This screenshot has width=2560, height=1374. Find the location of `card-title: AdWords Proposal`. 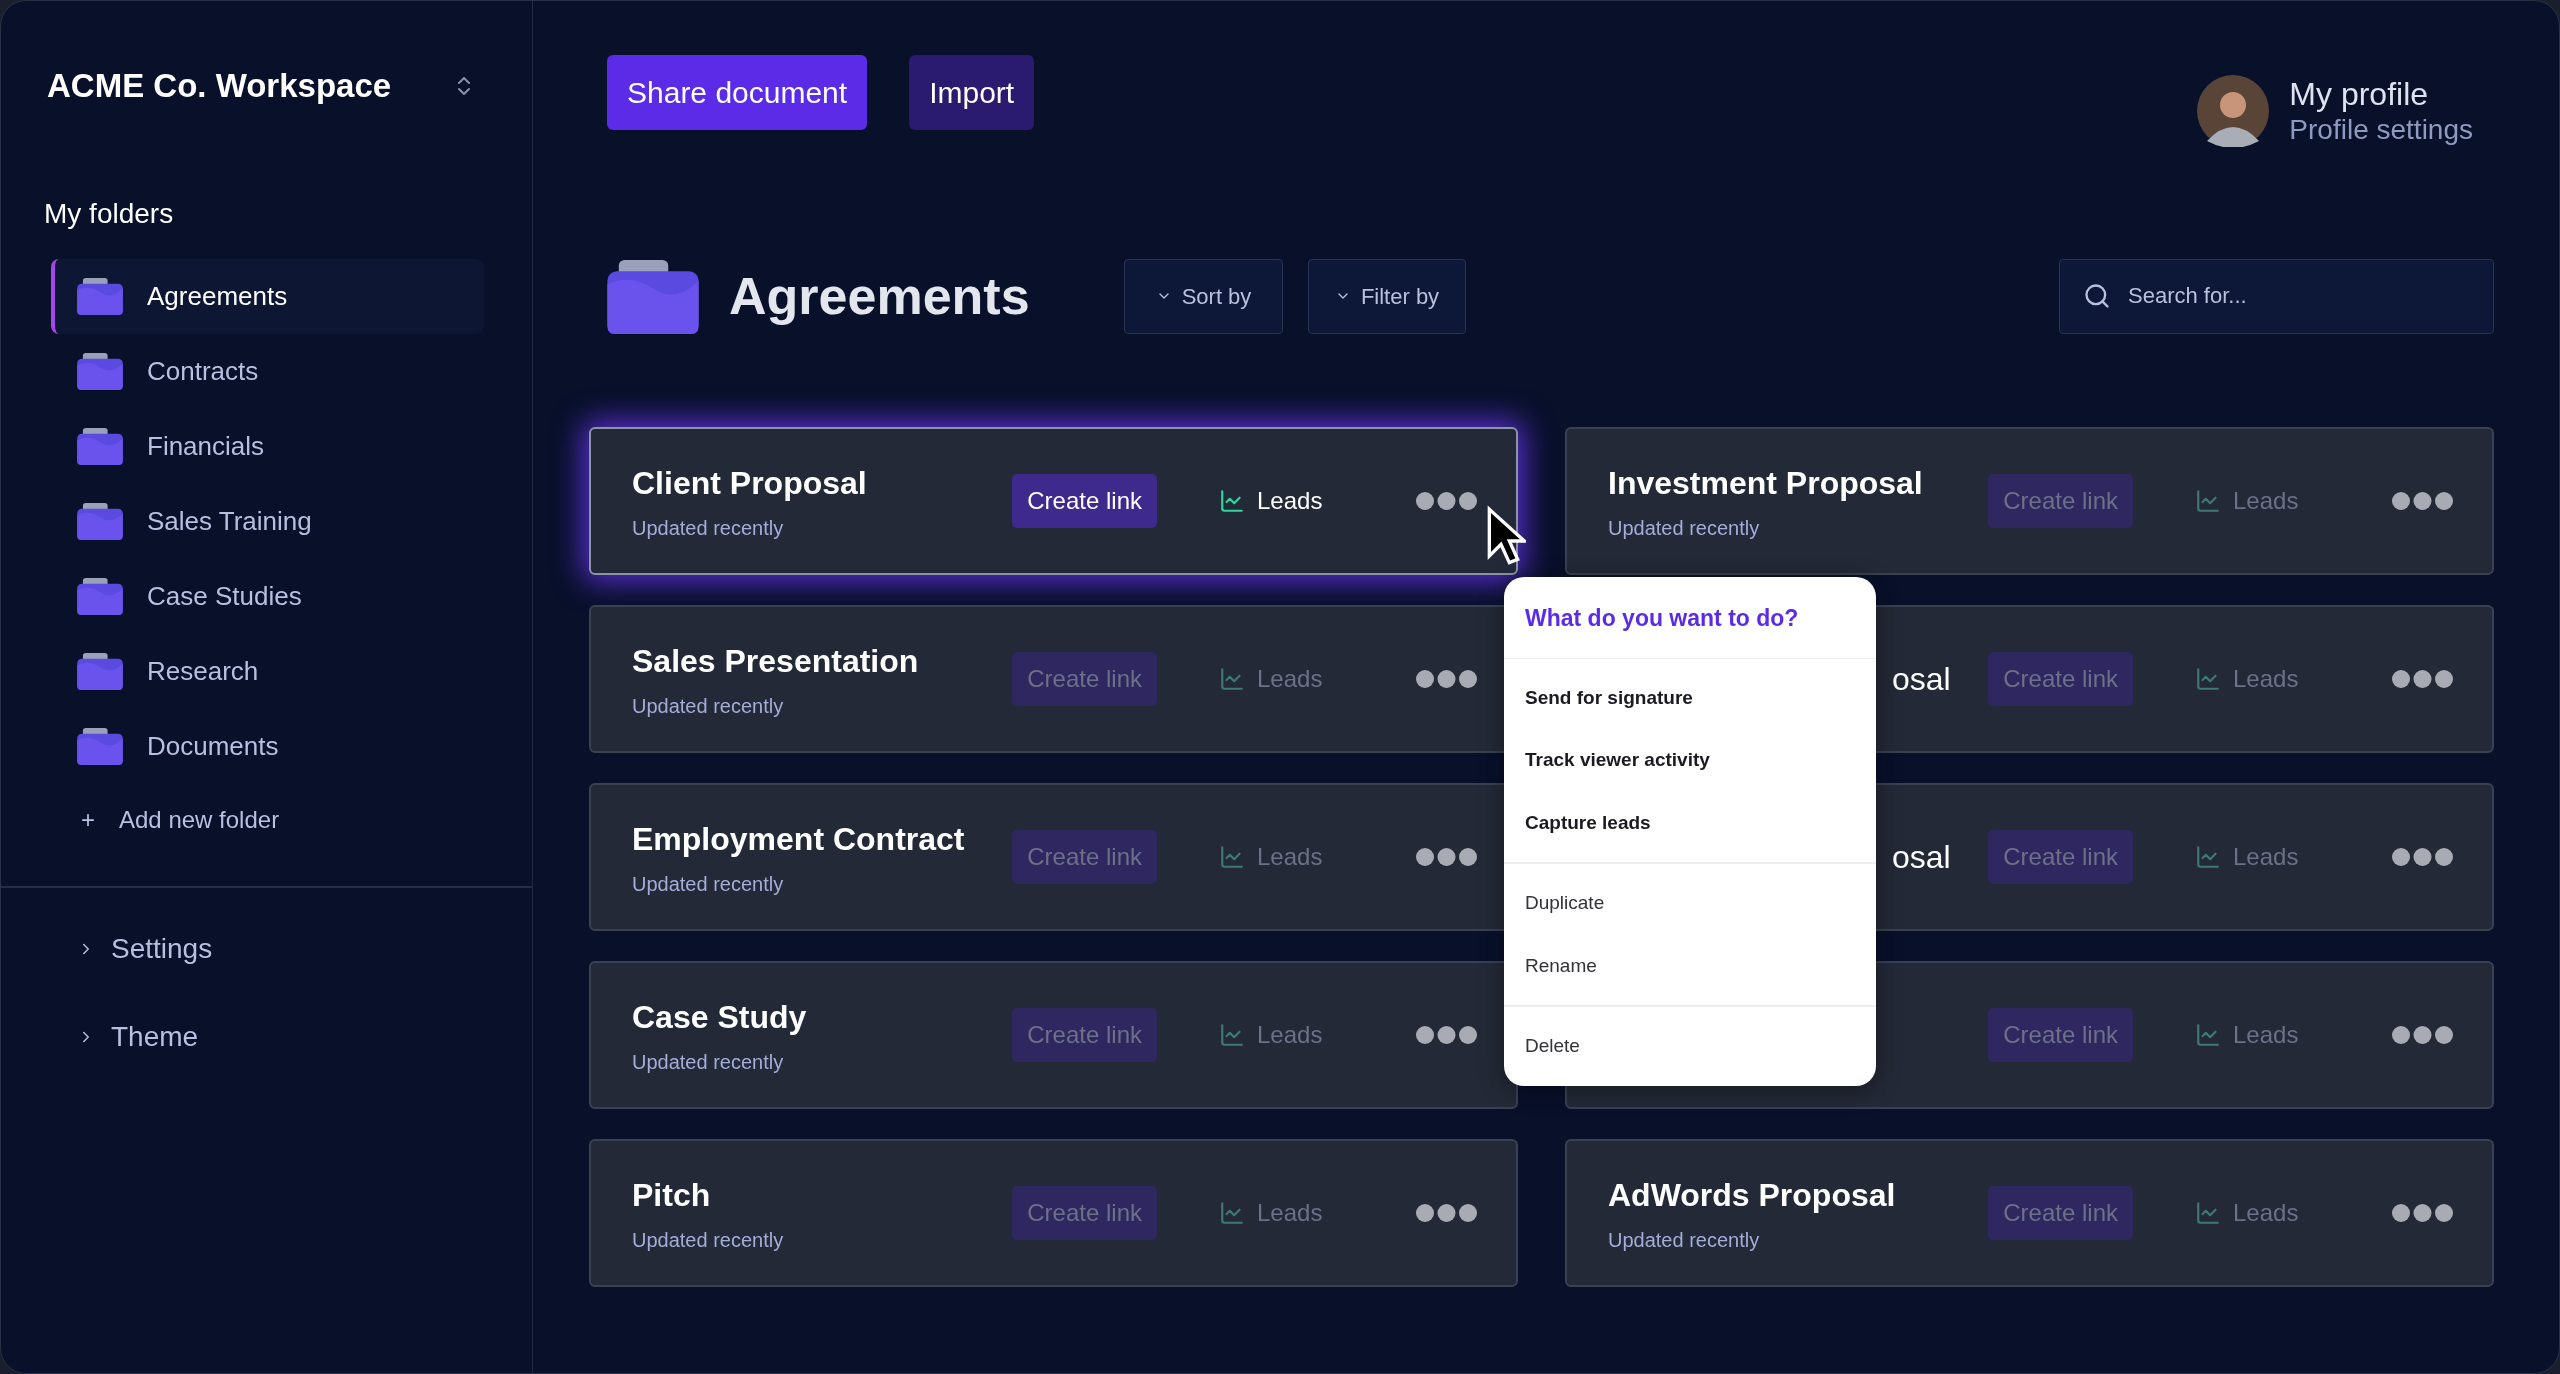

card-title: AdWords Proposal is located at coordinates (1752, 1195).